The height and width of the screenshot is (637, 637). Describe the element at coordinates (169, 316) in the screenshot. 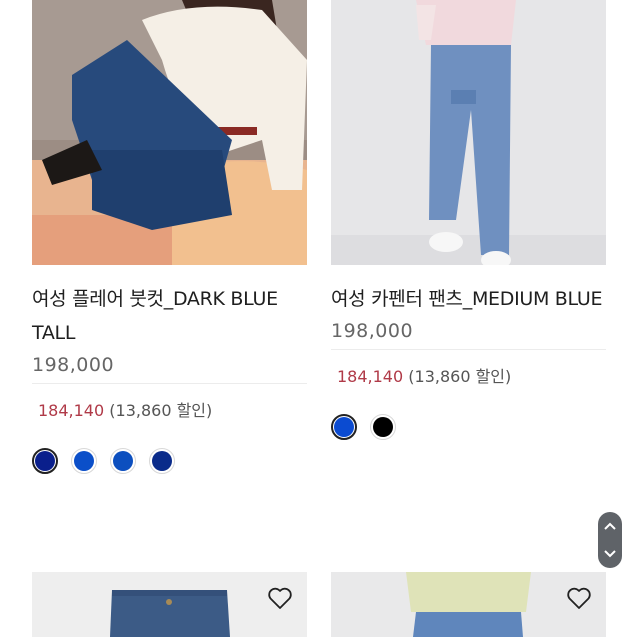

I see `product-name: 여성 플레어 붓컷_DARK BLUE TALL` at that location.